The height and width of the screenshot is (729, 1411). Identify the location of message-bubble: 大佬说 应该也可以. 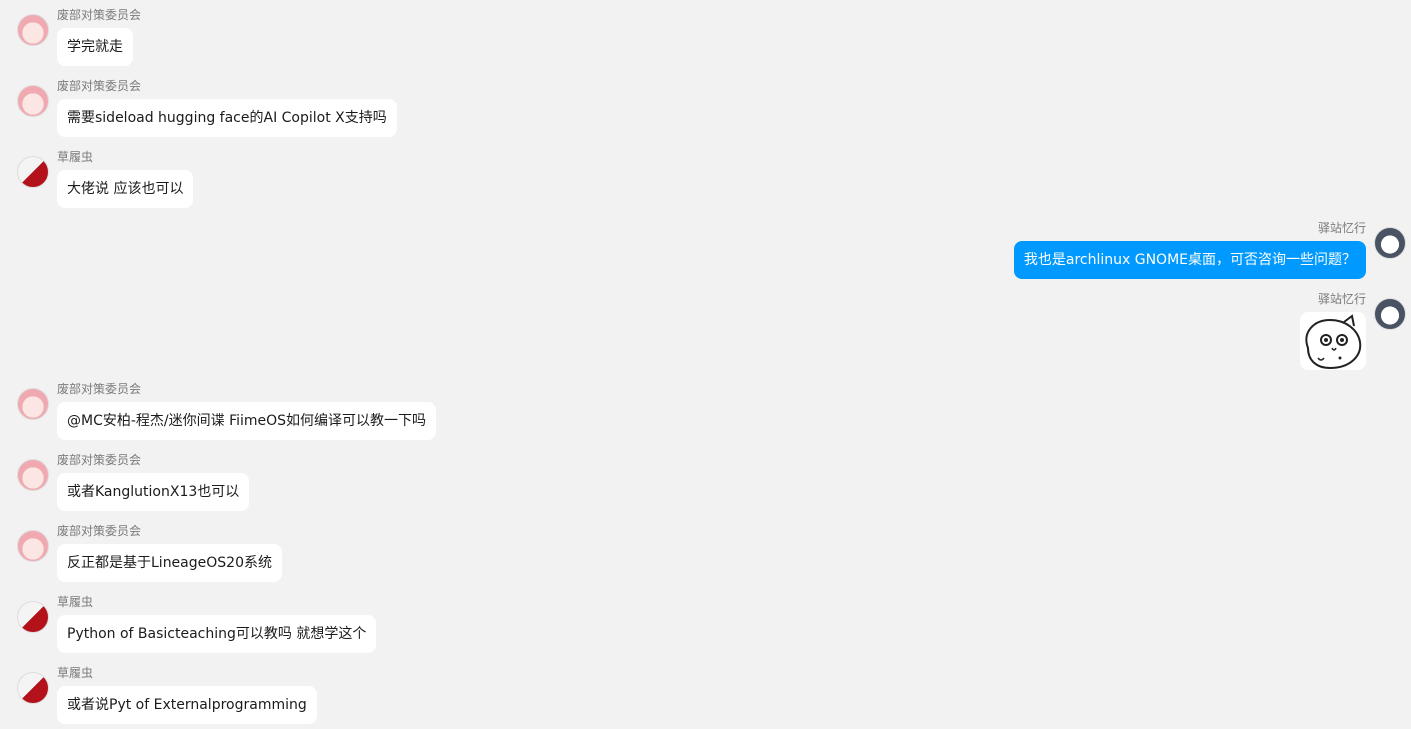
(125, 189).